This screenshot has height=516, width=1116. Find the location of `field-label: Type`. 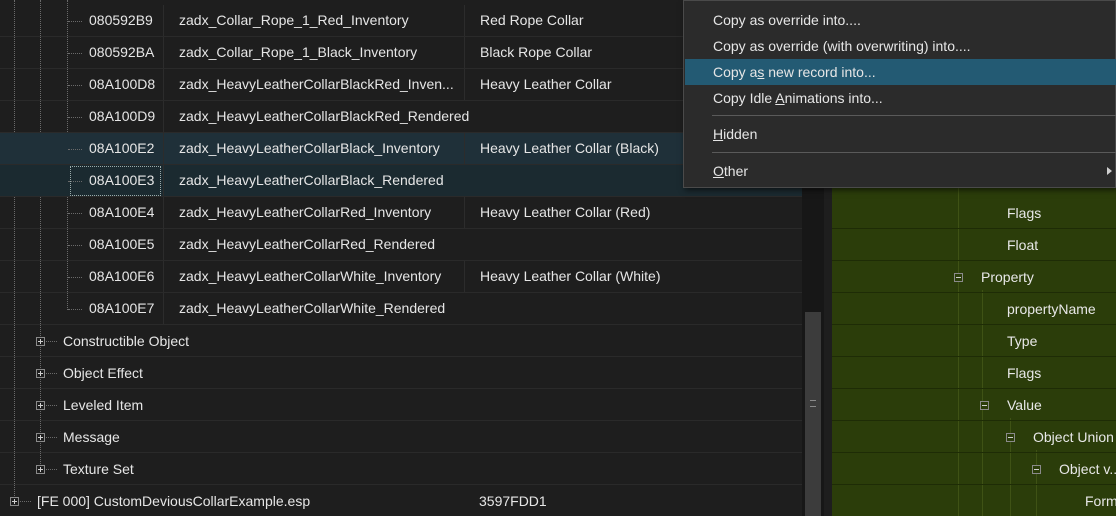

field-label: Type is located at coordinates (1022, 341).